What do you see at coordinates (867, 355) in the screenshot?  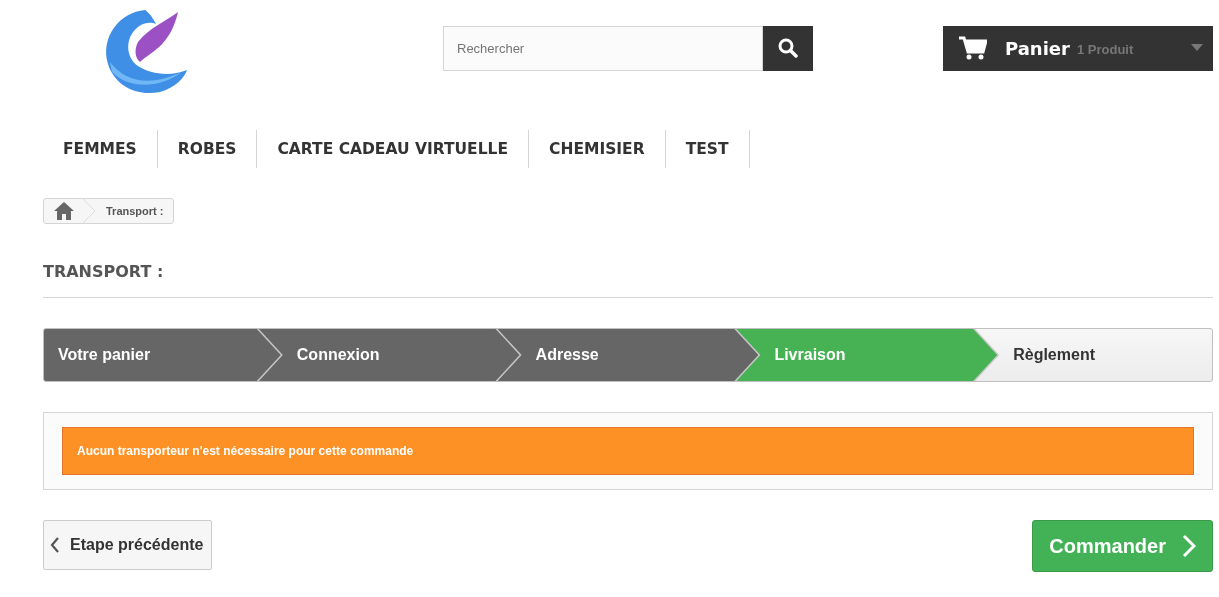 I see `checkout-step: Livraison` at bounding box center [867, 355].